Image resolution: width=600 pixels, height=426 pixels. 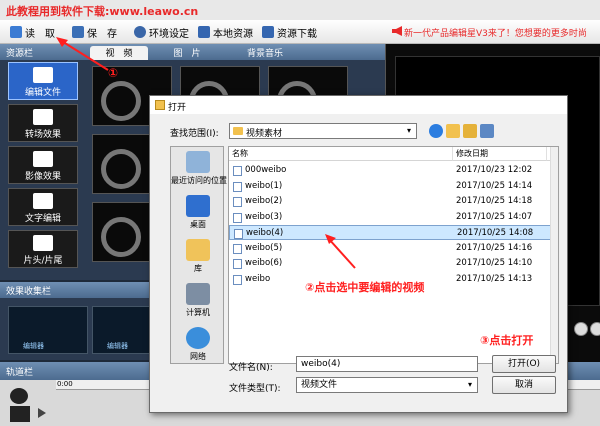 What do you see at coordinates (500, 154) in the screenshot?
I see `column-header-date: 修改日期` at bounding box center [500, 154].